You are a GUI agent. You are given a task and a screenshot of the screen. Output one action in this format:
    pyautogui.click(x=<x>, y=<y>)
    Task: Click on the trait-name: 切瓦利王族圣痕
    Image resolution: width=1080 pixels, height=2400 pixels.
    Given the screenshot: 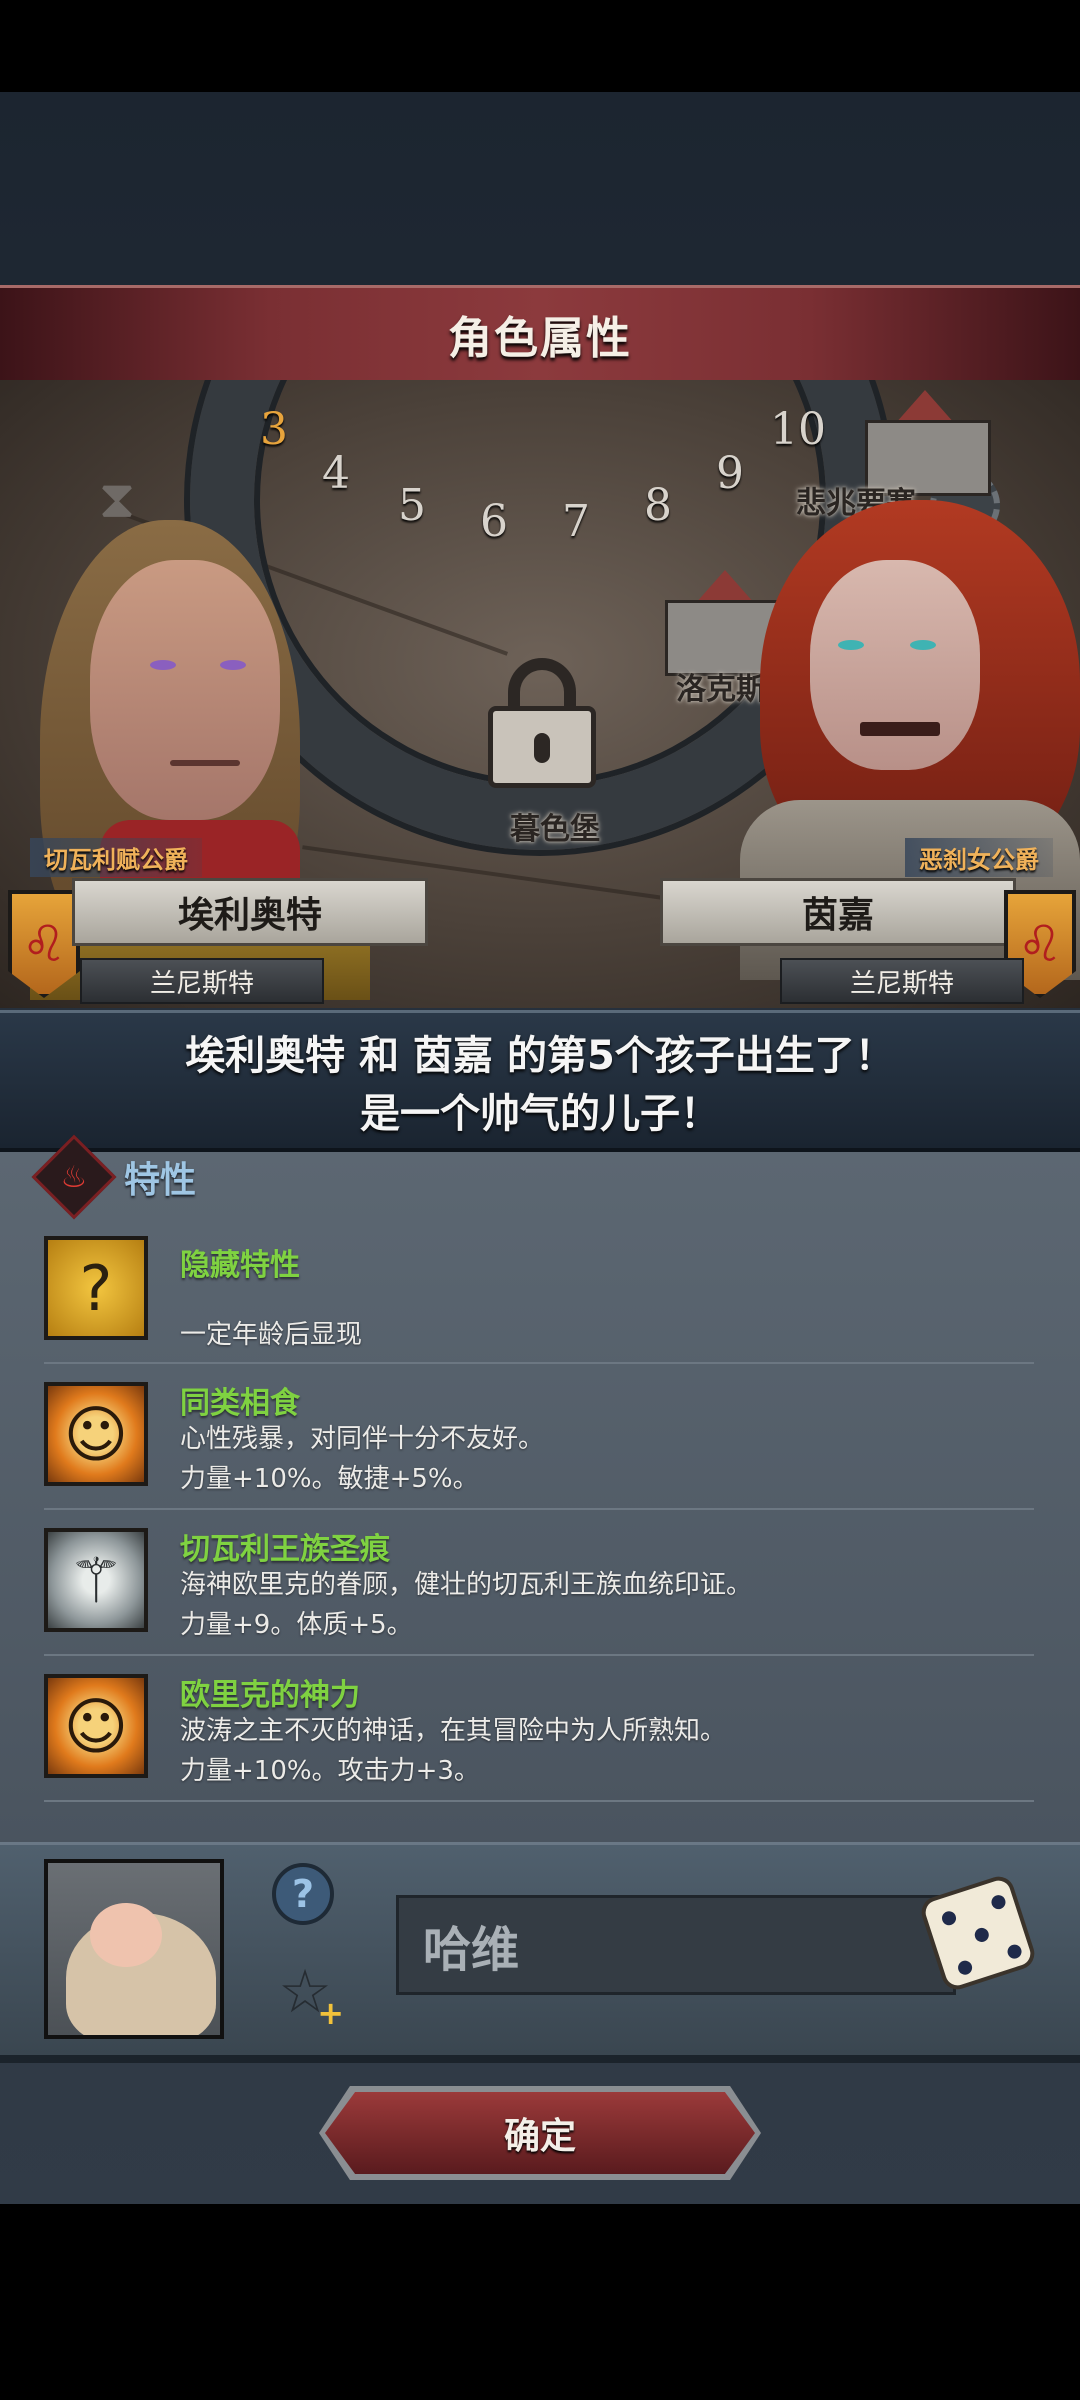 What is the action you would take?
    pyautogui.click(x=285, y=1549)
    